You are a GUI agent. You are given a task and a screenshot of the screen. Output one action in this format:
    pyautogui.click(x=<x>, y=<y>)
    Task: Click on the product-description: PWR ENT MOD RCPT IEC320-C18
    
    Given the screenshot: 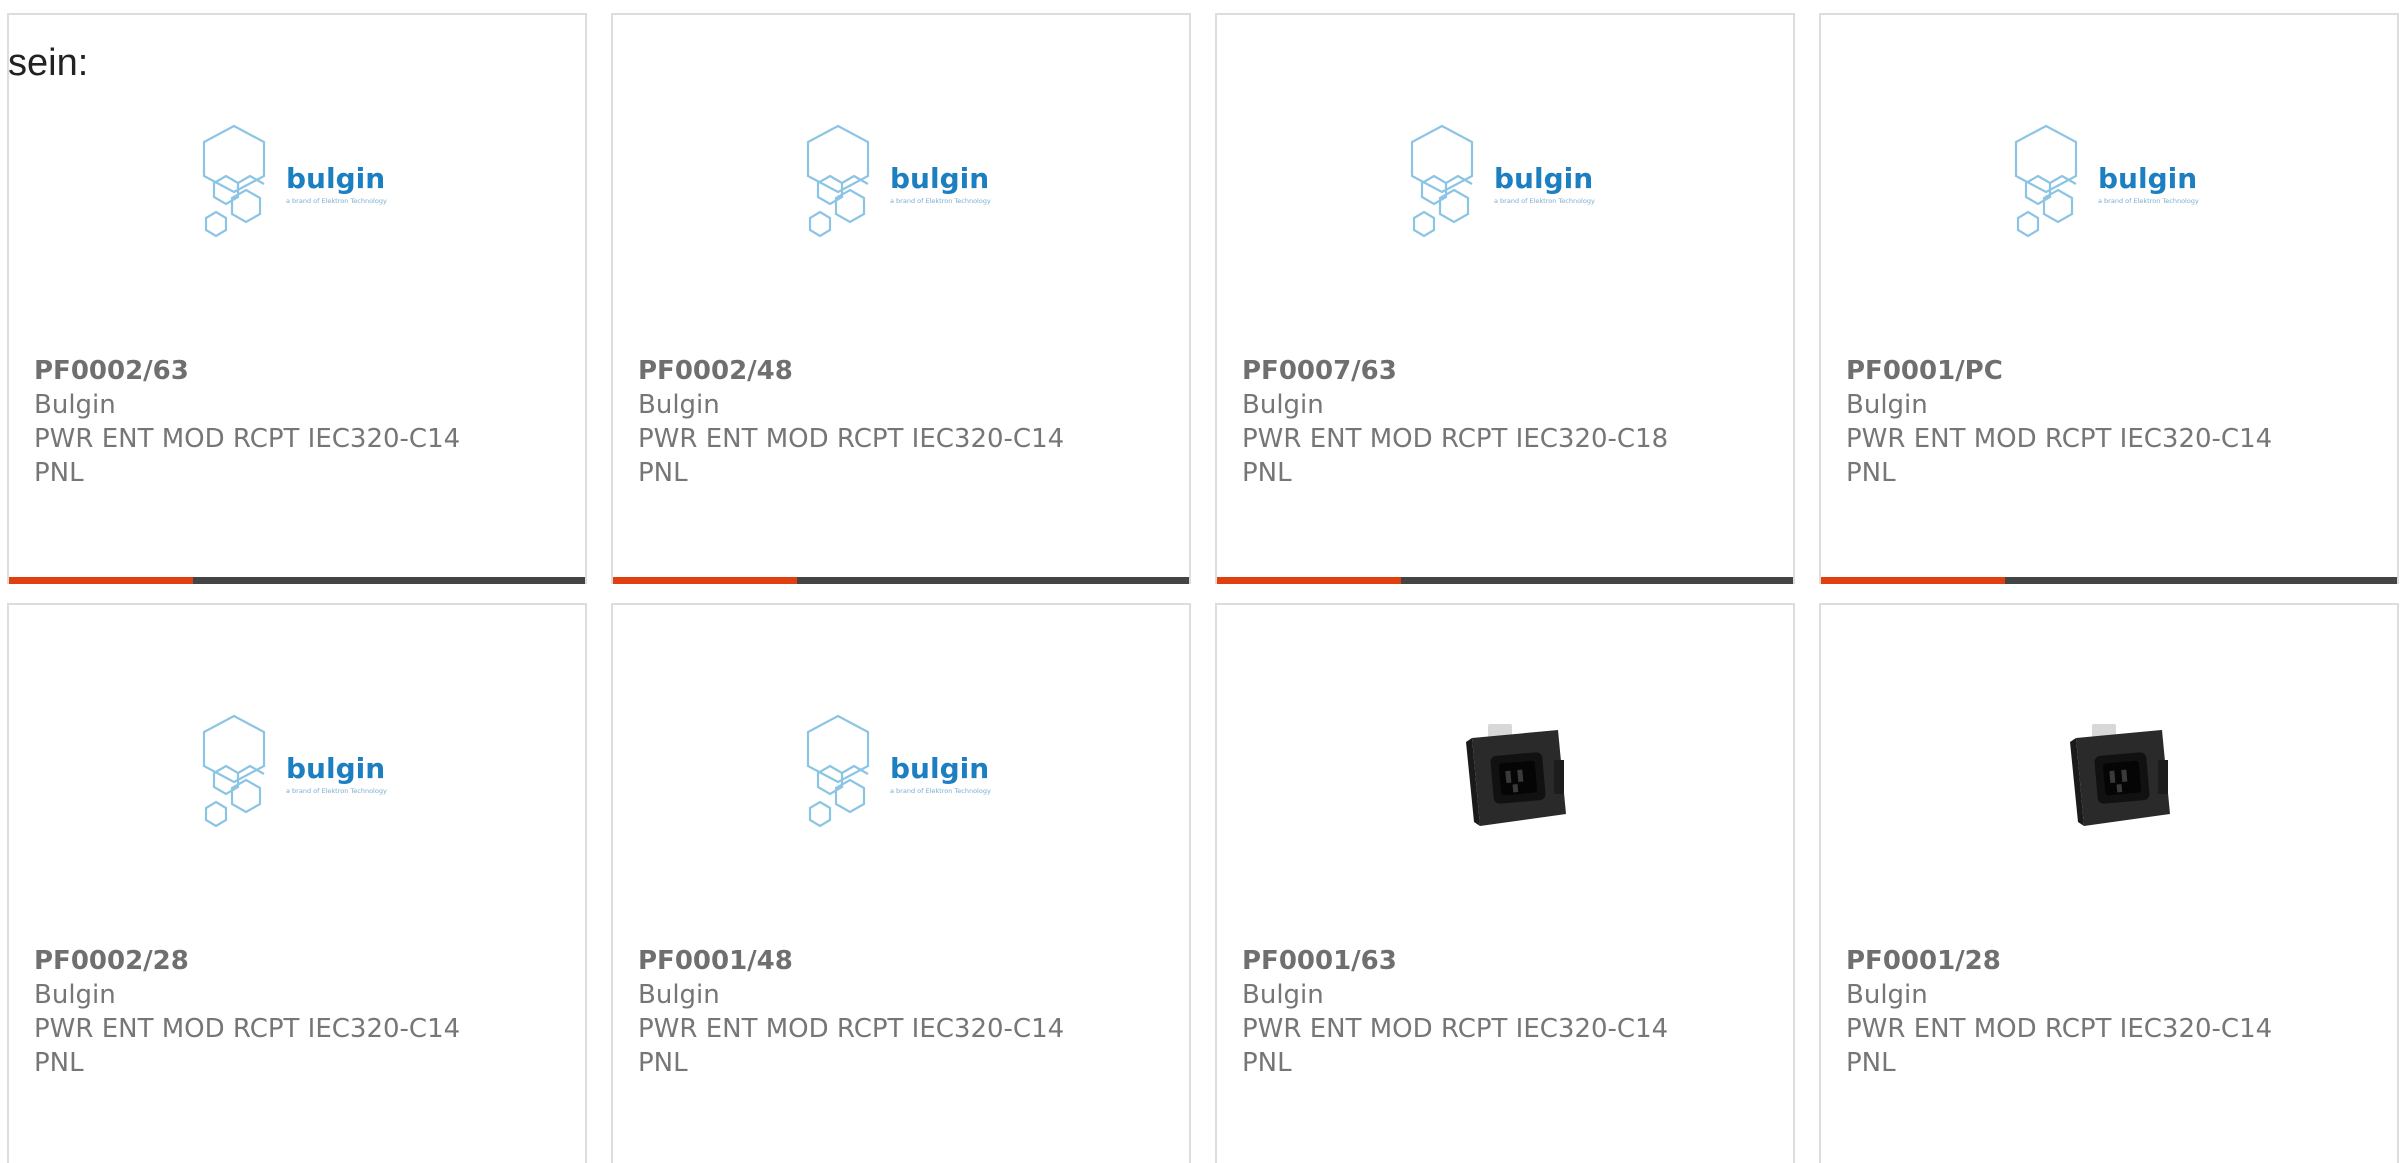 What is the action you would take?
    pyautogui.click(x=1455, y=439)
    